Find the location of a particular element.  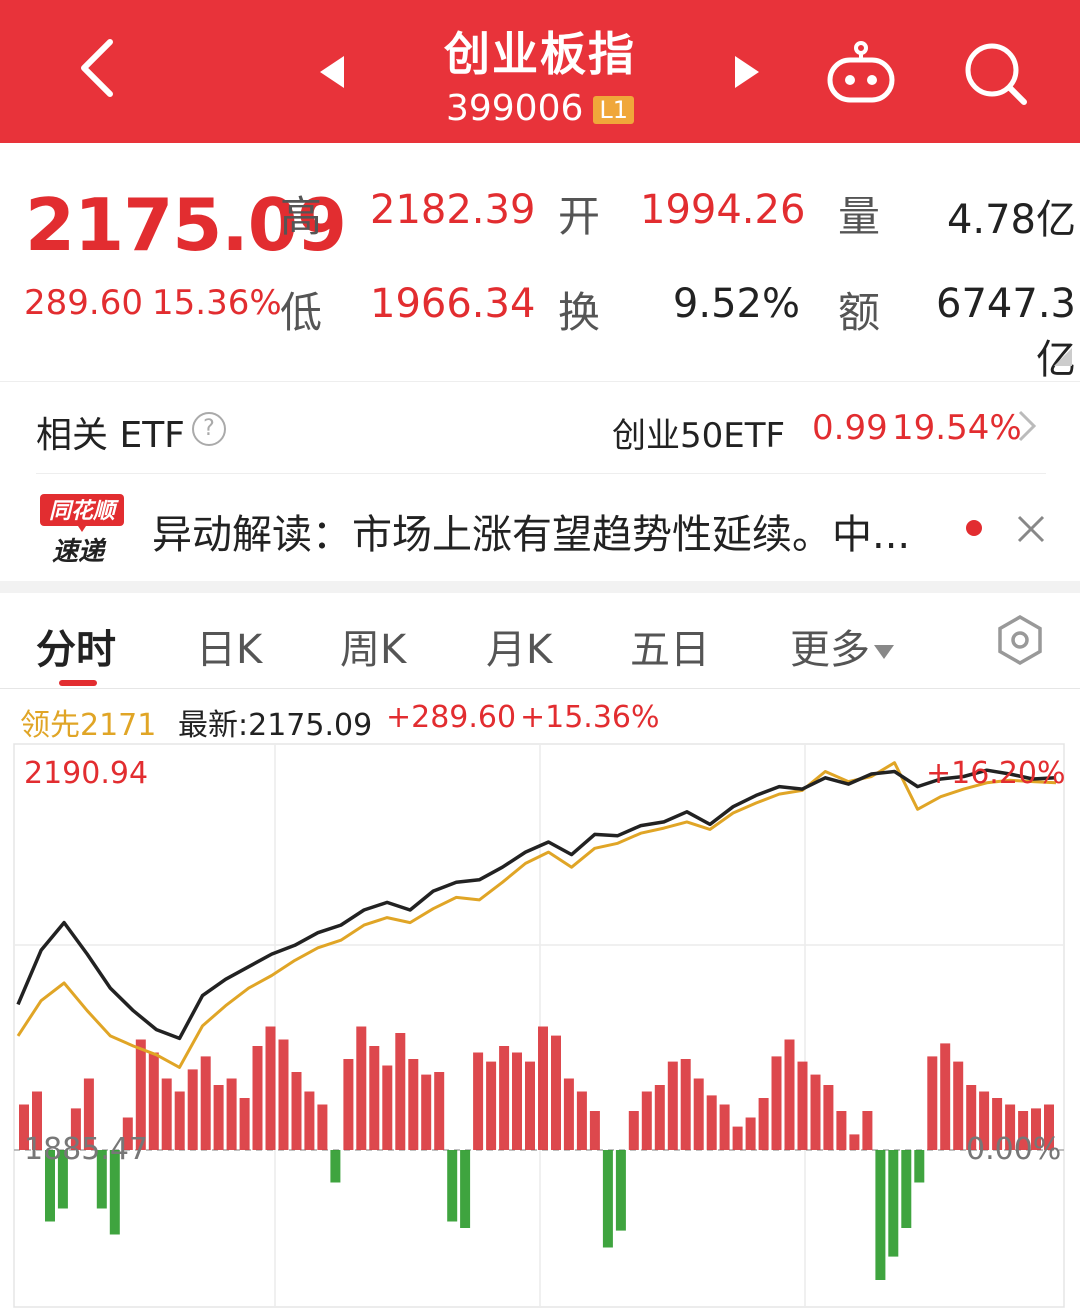

tab-weekly-k: 周K is located at coordinates (373, 646).